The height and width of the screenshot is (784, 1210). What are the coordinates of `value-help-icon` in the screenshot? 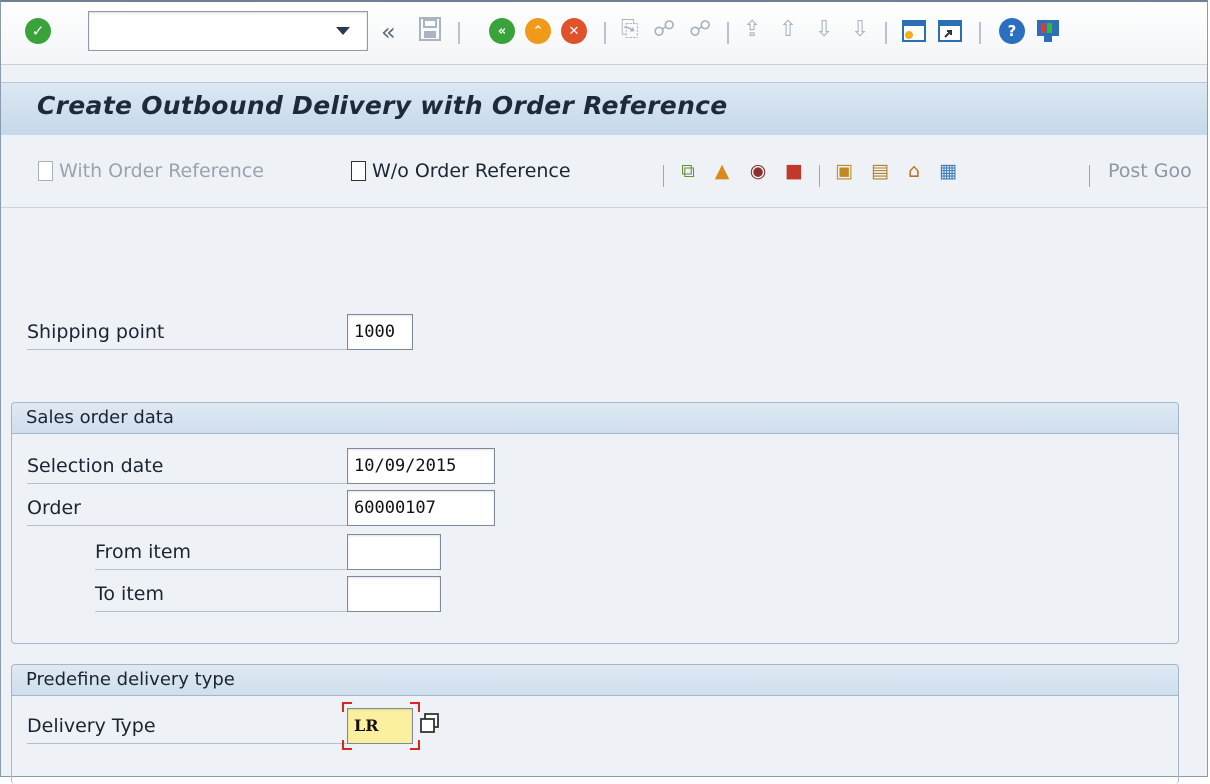 It's located at (430, 723).